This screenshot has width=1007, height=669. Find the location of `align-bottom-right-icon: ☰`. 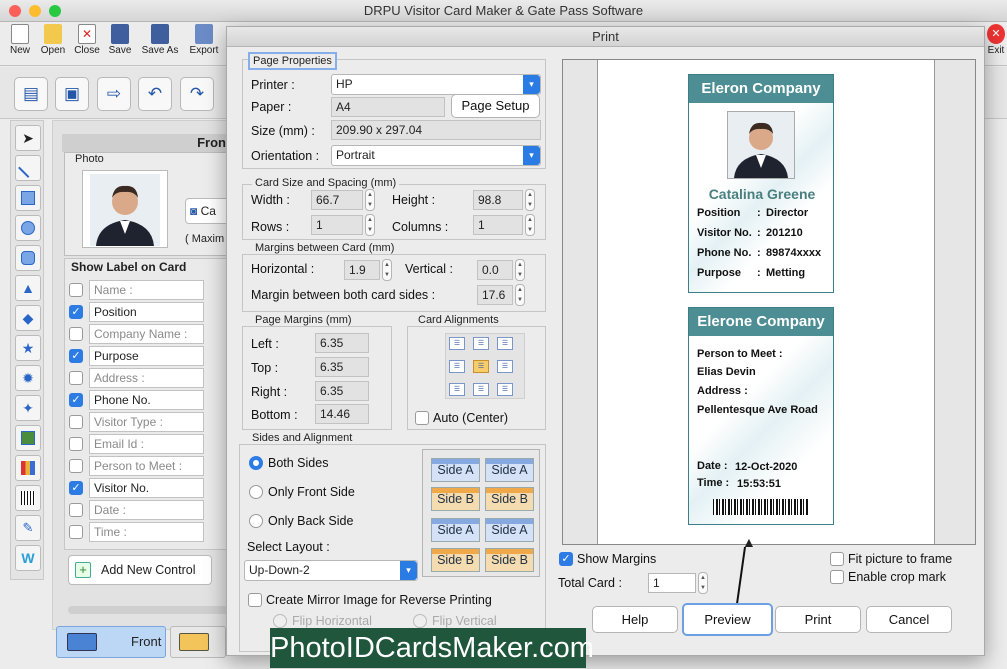

align-bottom-right-icon: ☰ is located at coordinates (505, 389).